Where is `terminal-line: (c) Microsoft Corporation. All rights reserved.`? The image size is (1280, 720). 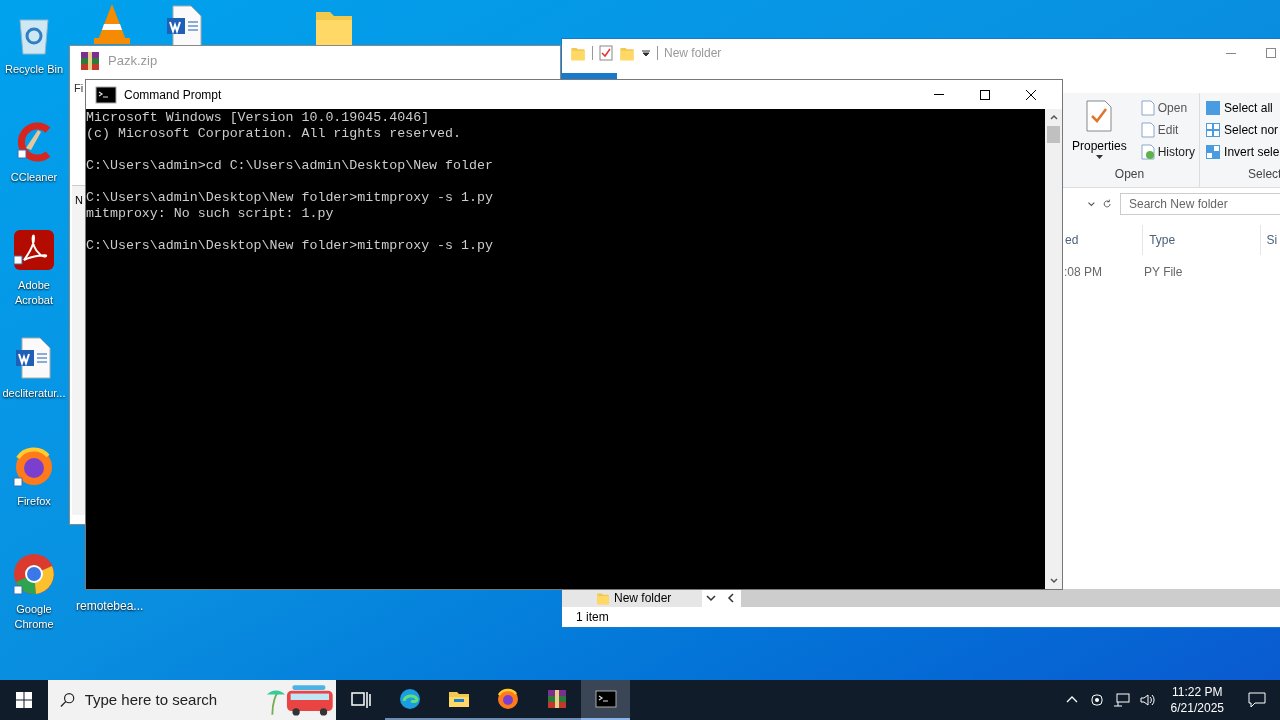 terminal-line: (c) Microsoft Corporation. All rights reserved. is located at coordinates (274, 134).